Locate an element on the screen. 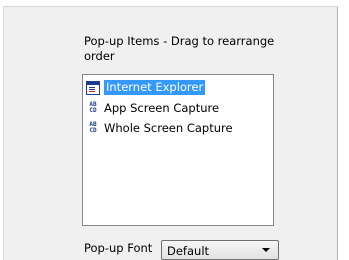 The height and width of the screenshot is (260, 349). list-item-internet-explorer: Internet Explorer is located at coordinates (146, 87).